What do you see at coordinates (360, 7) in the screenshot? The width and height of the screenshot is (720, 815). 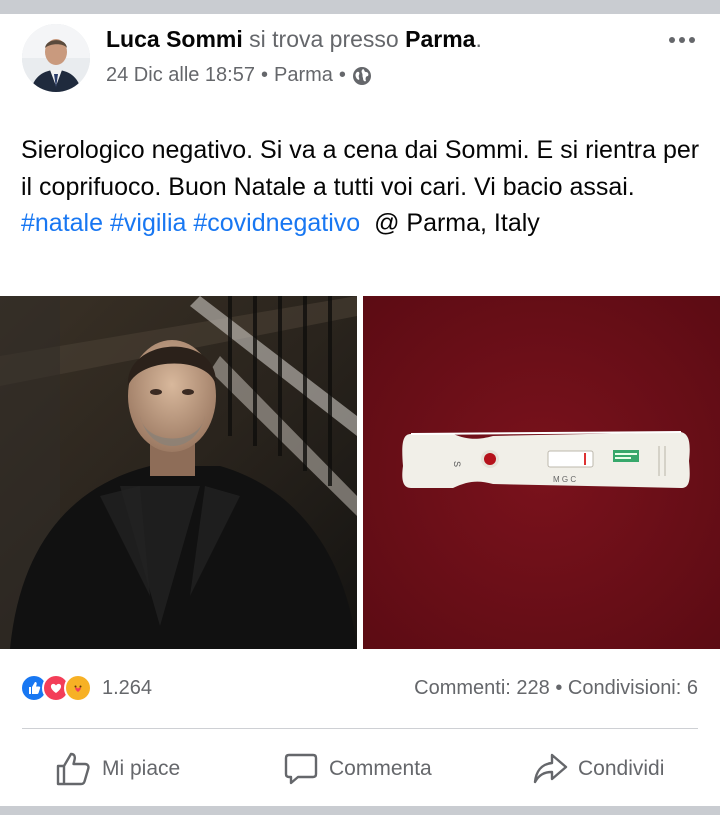 I see `feed-top-gap` at bounding box center [360, 7].